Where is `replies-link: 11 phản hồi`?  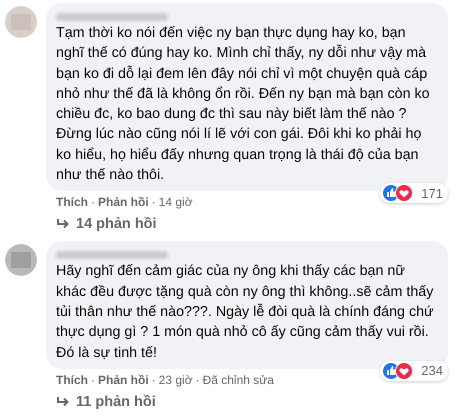 replies-link: 11 phản hồi is located at coordinates (247, 398).